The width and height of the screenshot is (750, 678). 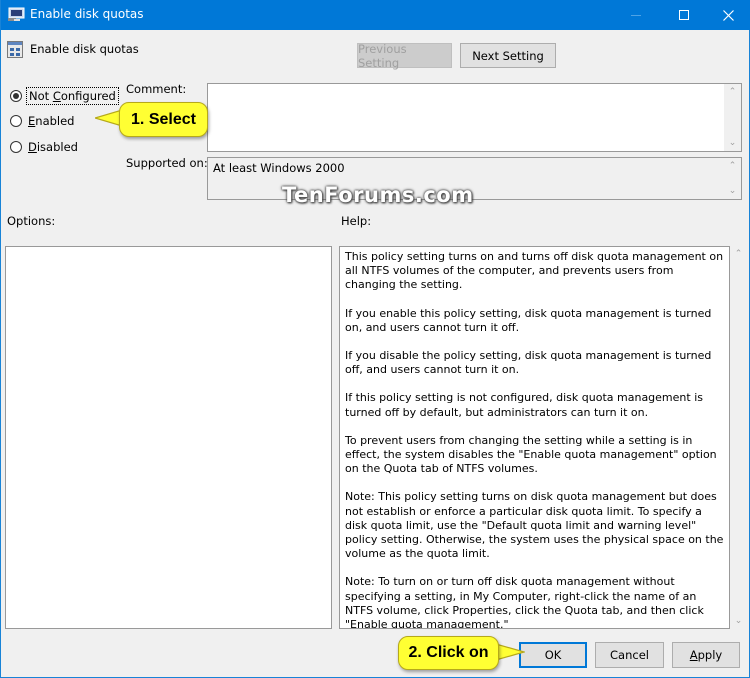 I want to click on window-title: Enable disk quotas, so click(x=87, y=14).